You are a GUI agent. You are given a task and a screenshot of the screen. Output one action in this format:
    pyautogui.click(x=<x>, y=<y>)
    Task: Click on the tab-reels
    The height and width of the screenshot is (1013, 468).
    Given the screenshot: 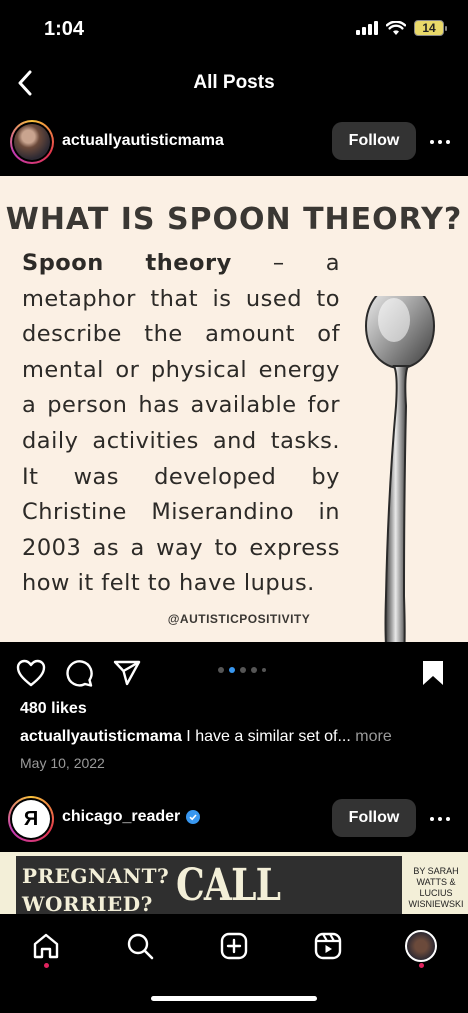 What is the action you would take?
    pyautogui.click(x=328, y=946)
    